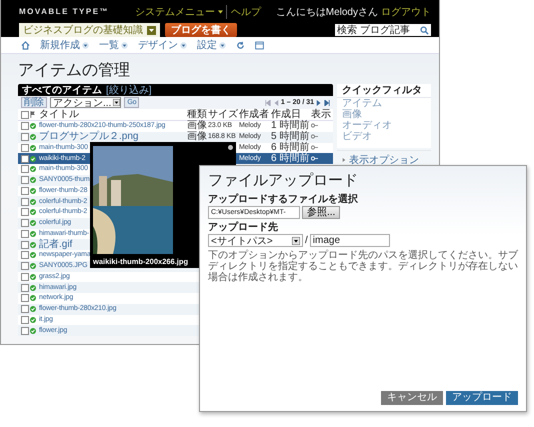 The height and width of the screenshot is (427, 534). Describe the element at coordinates (197, 115) in the screenshot. I see `column-header: 種類` at that location.